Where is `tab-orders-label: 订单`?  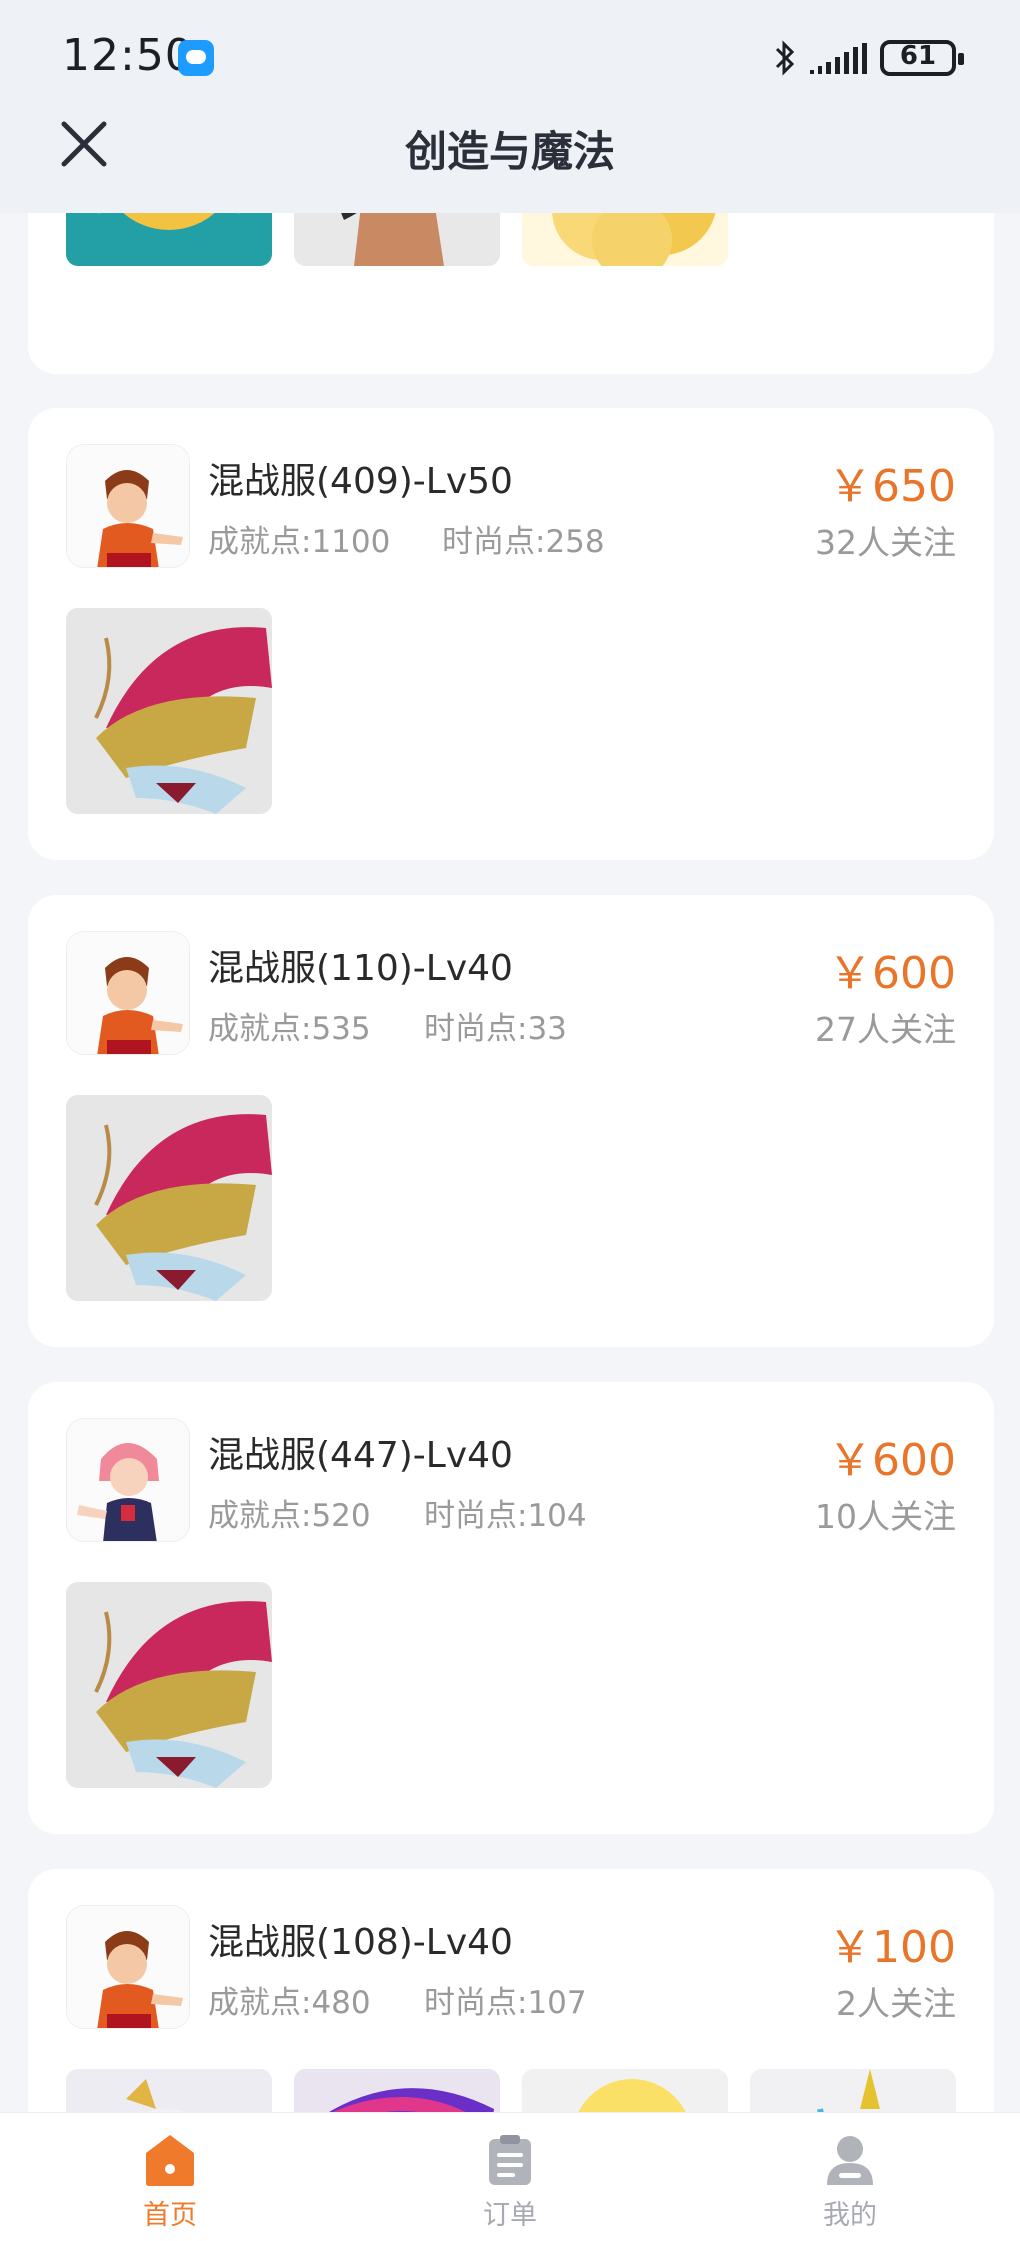 tab-orders-label: 订单 is located at coordinates (510, 2215).